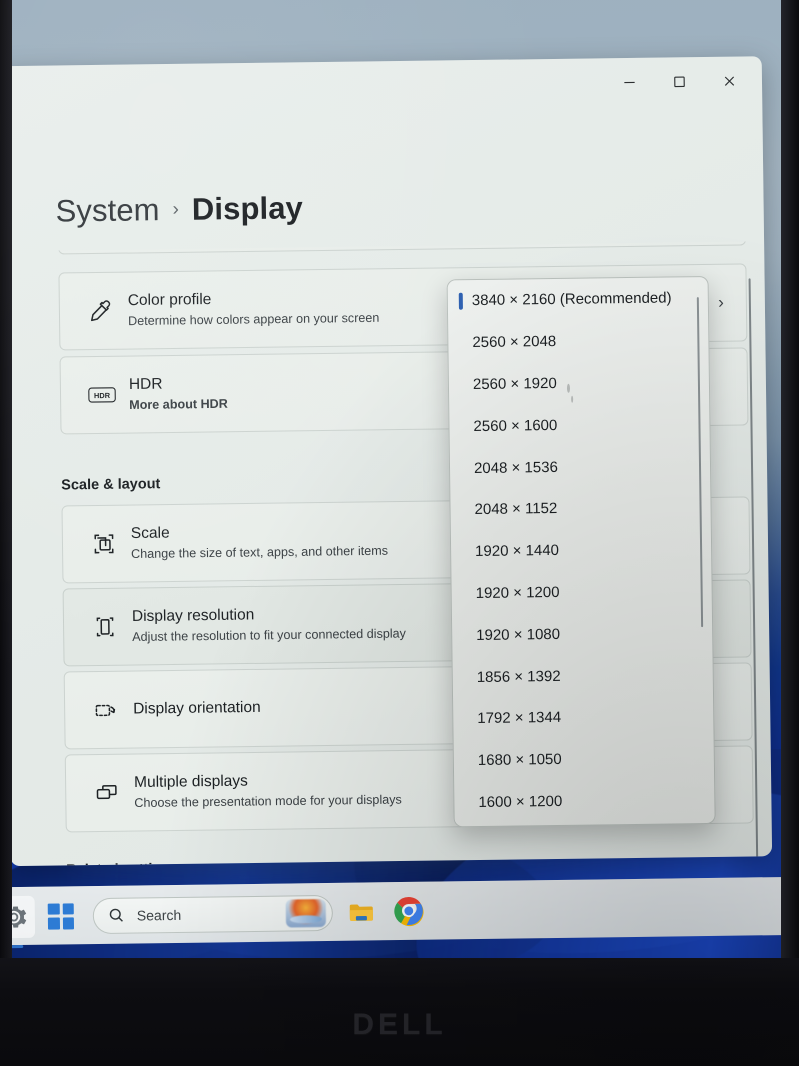 This screenshot has height=1066, width=799. What do you see at coordinates (514, 342) in the screenshot?
I see `resolution-option-label: 2560 × 2048` at bounding box center [514, 342].